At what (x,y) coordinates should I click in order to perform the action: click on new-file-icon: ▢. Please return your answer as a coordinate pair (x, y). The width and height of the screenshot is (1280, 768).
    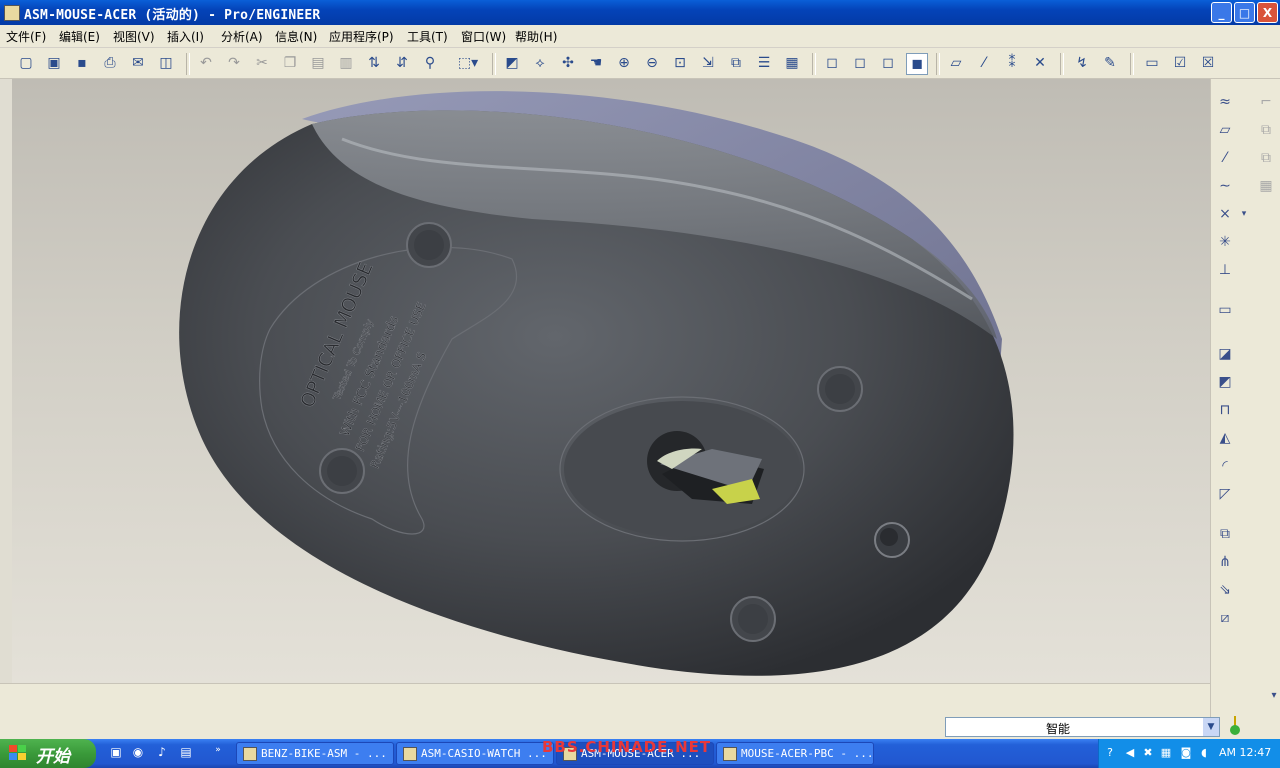
    Looking at the image, I should click on (26, 63).